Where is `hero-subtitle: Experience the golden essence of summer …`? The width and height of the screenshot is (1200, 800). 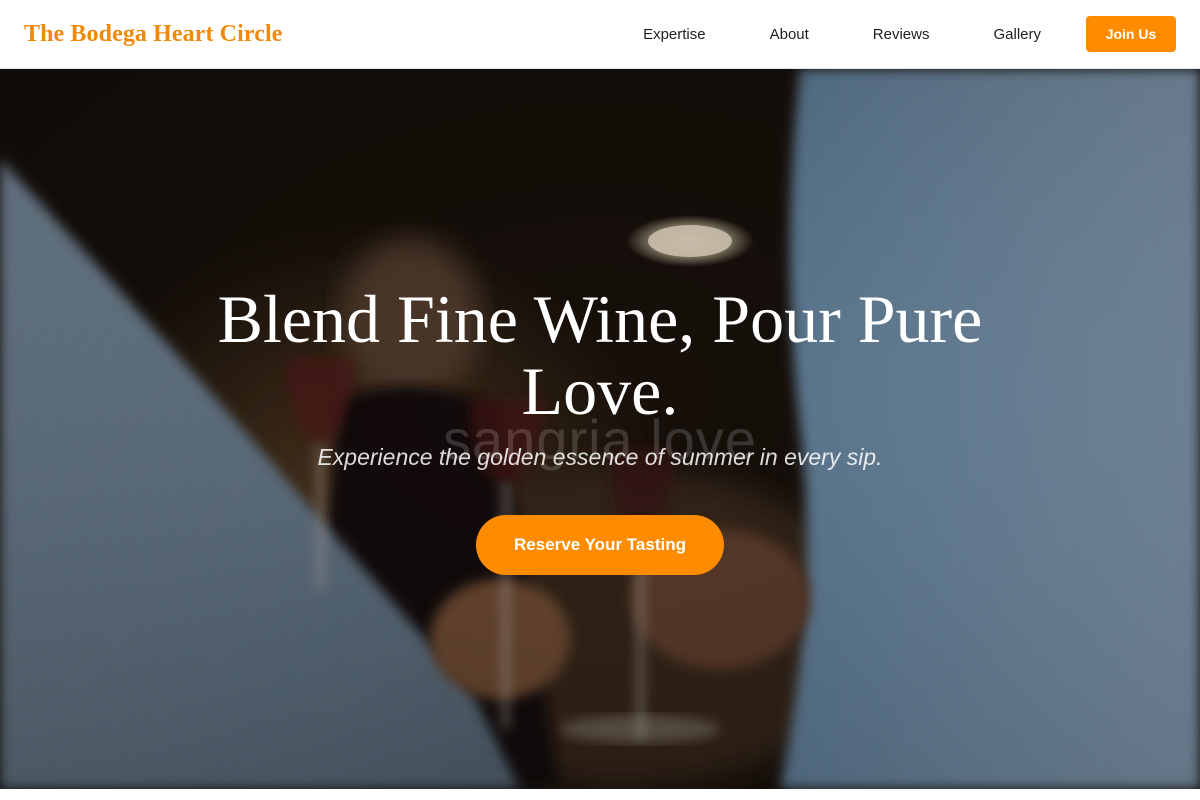
hero-subtitle: Experience the golden essence of summer … is located at coordinates (600, 457).